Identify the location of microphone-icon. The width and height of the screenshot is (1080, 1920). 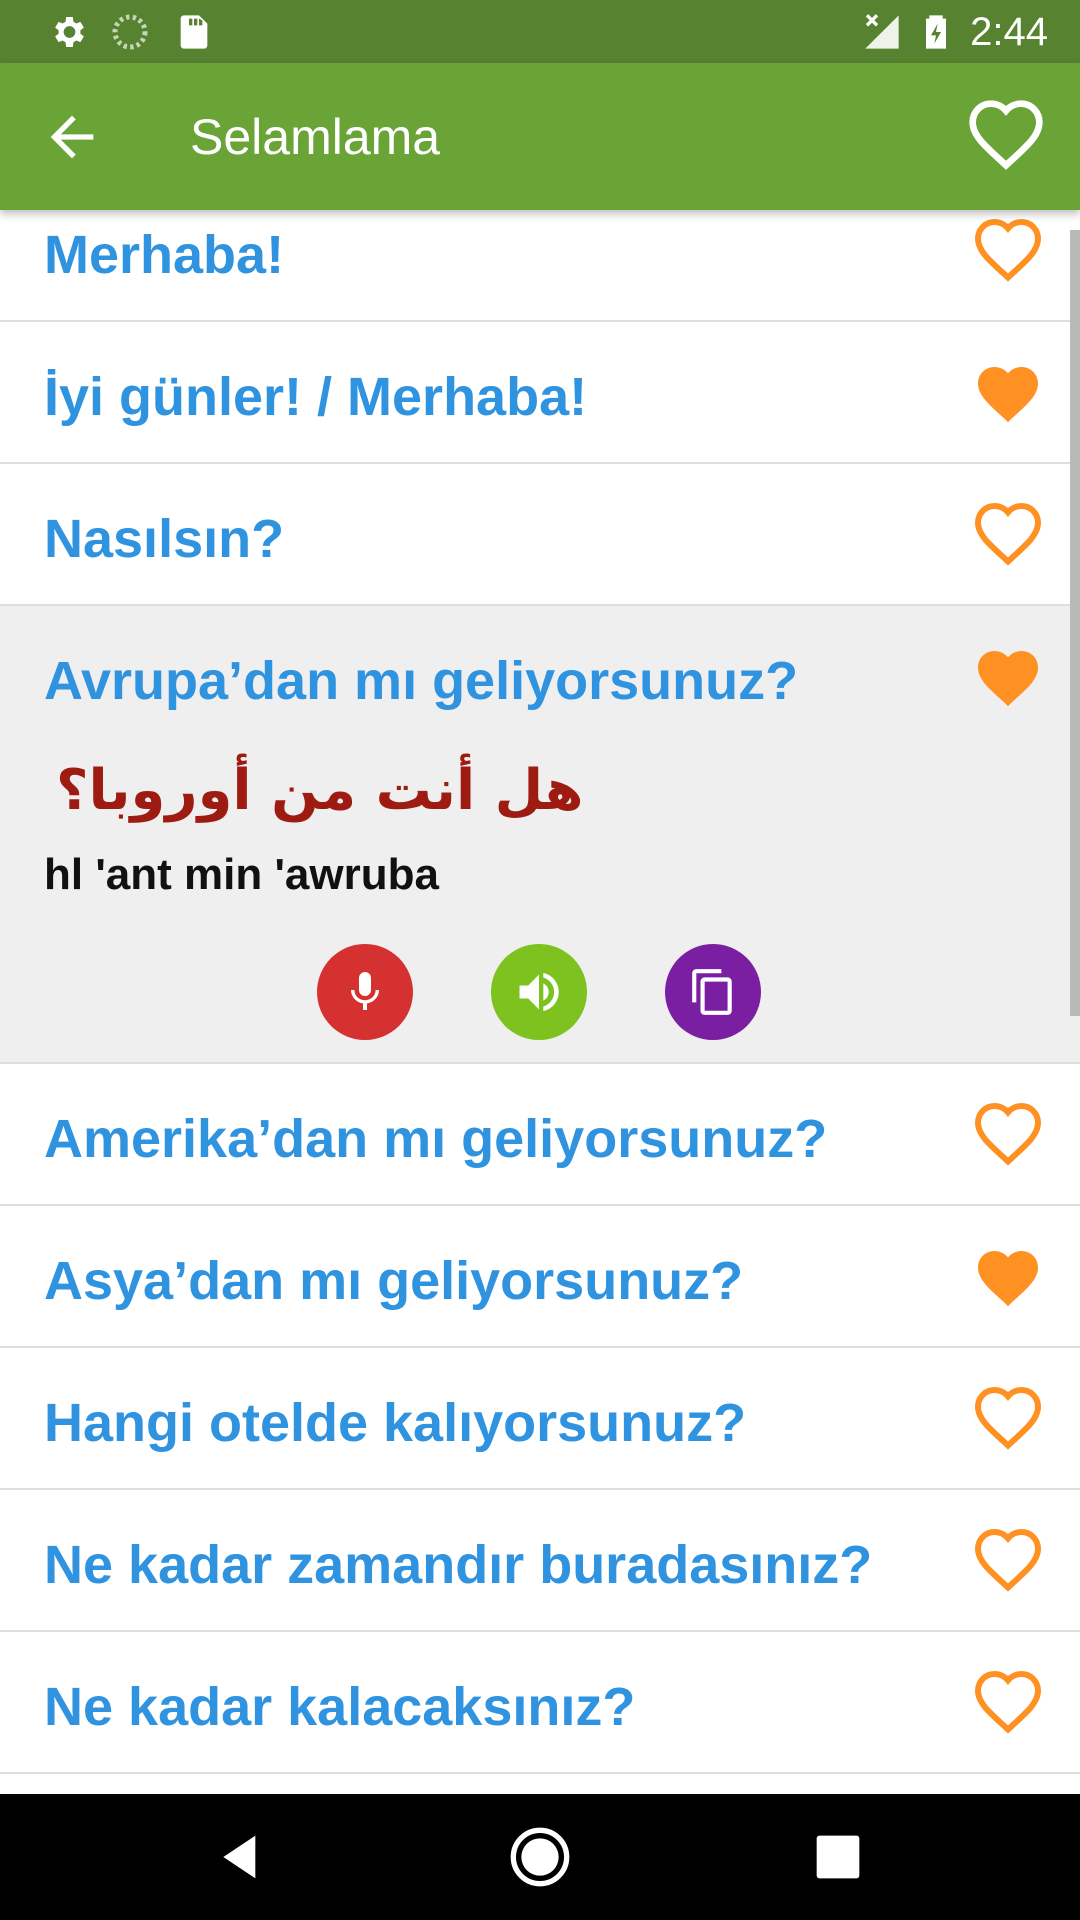
(365, 991).